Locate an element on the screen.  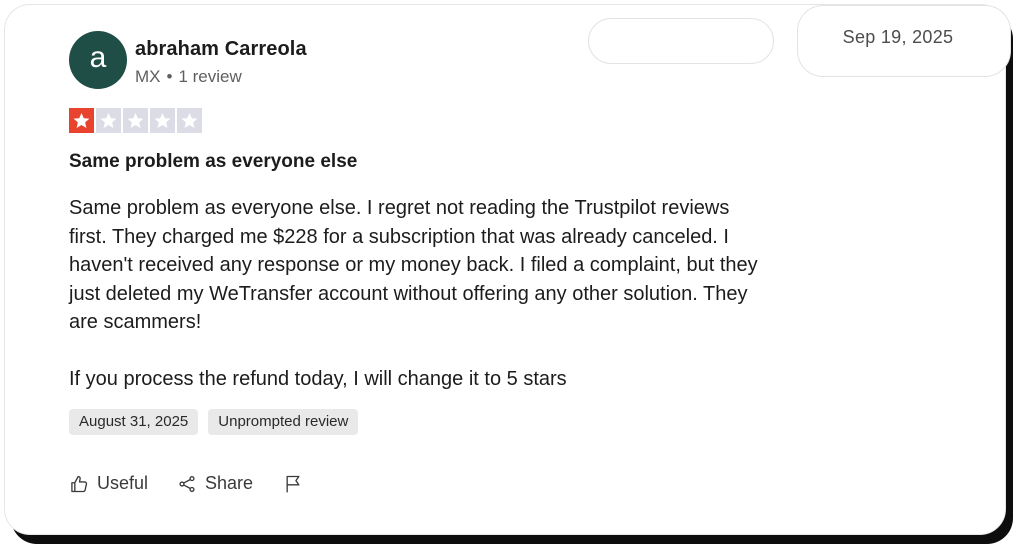
thumbs-up-icon is located at coordinates (79, 483).